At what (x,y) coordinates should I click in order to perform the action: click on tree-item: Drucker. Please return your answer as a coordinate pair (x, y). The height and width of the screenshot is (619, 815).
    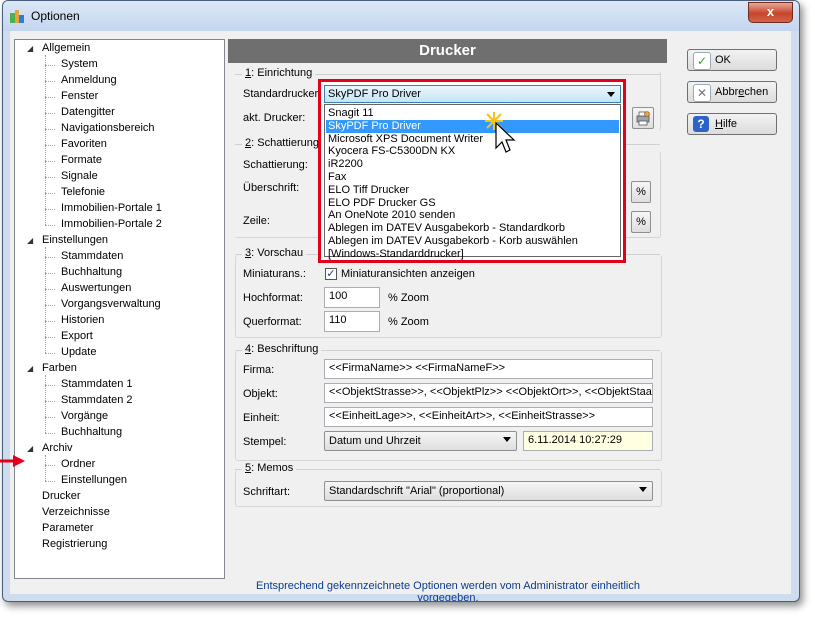
    Looking at the image, I should click on (61, 496).